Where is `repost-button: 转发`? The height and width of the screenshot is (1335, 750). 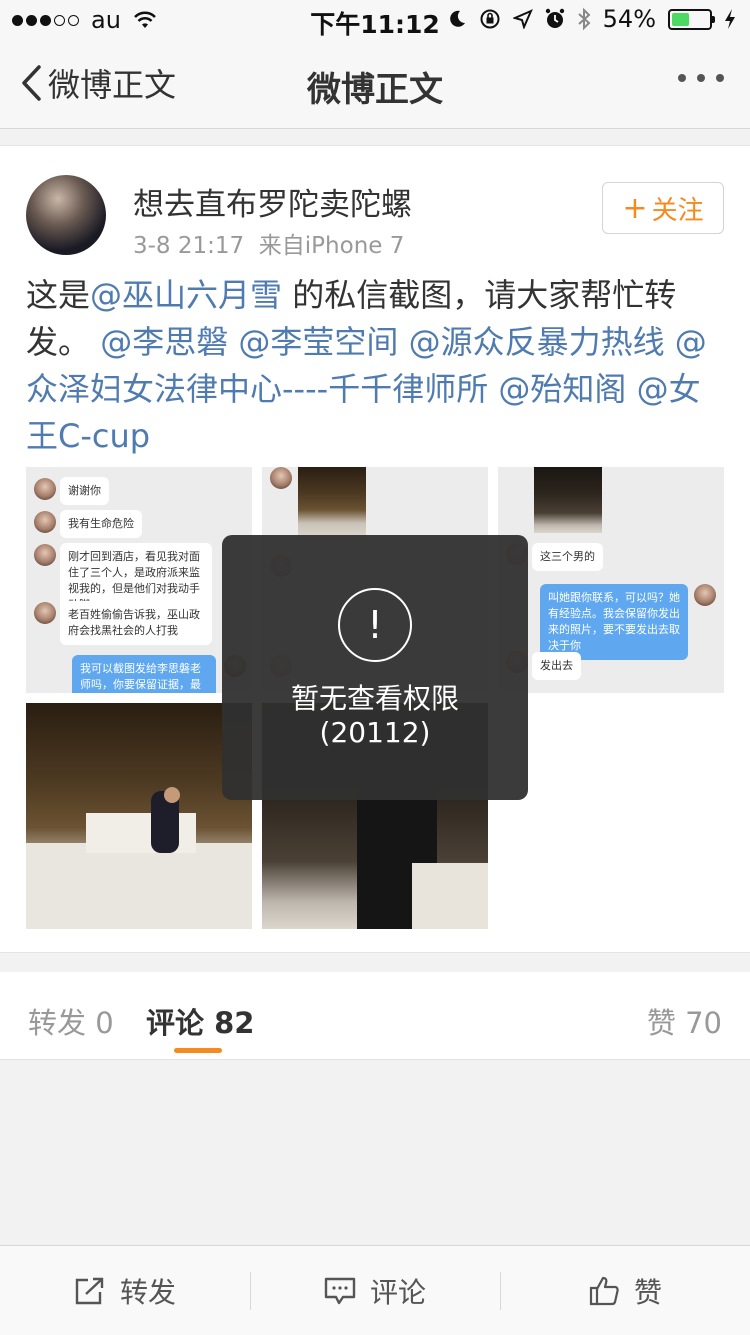 repost-button: 转发 is located at coordinates (125, 1290).